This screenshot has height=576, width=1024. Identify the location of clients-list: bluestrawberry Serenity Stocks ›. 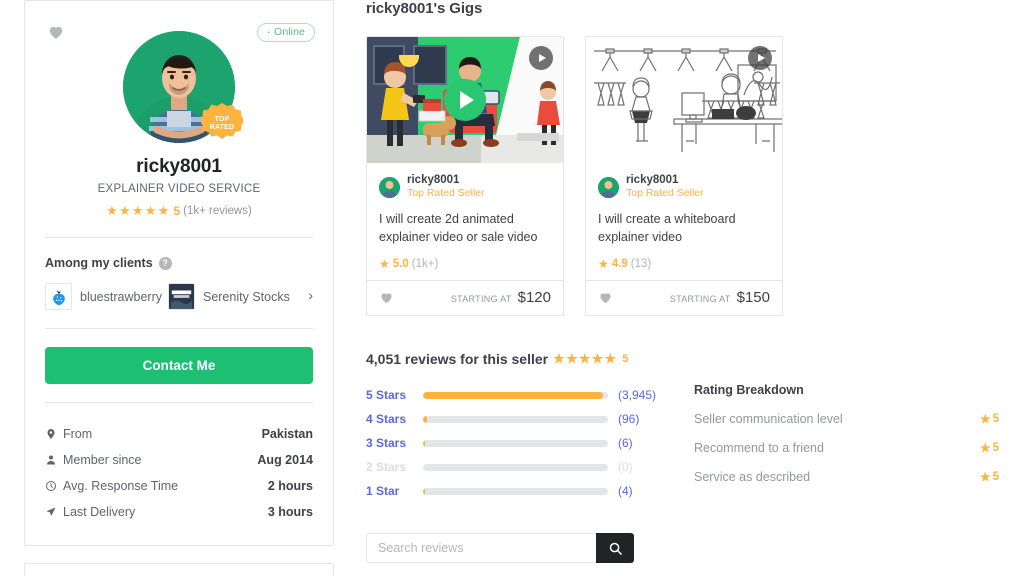
(179, 296).